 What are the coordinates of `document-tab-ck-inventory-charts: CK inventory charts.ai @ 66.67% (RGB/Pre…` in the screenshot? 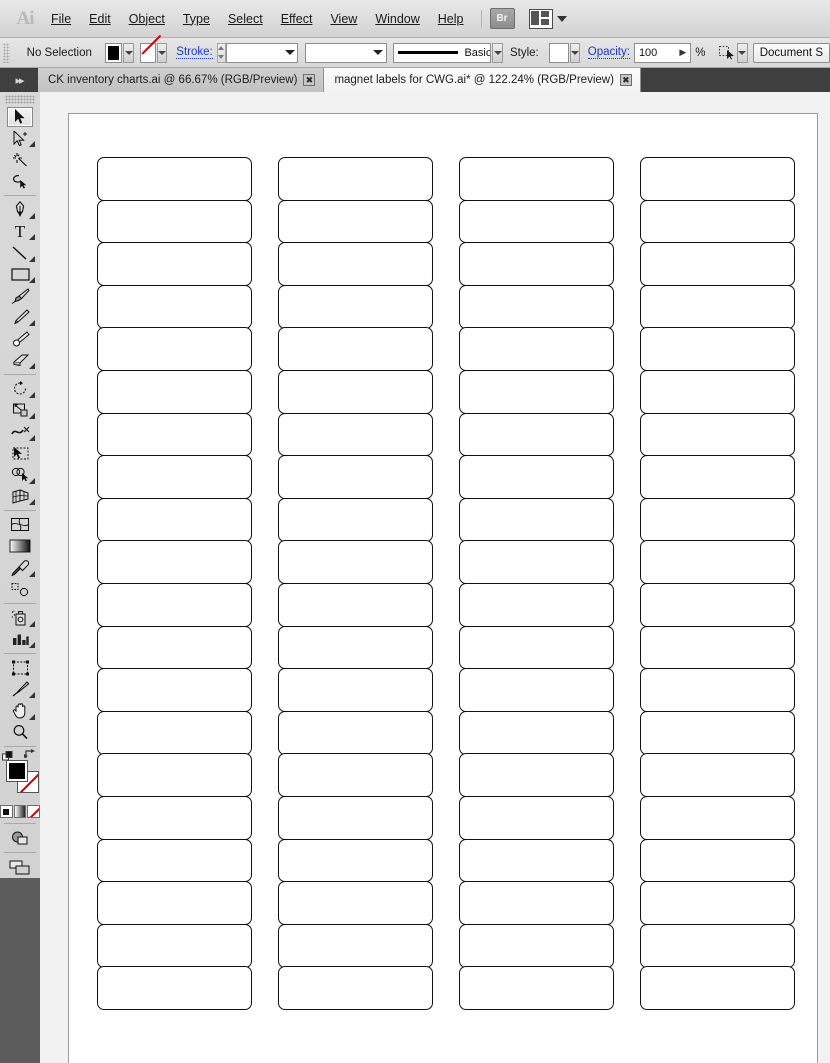 It's located at (181, 80).